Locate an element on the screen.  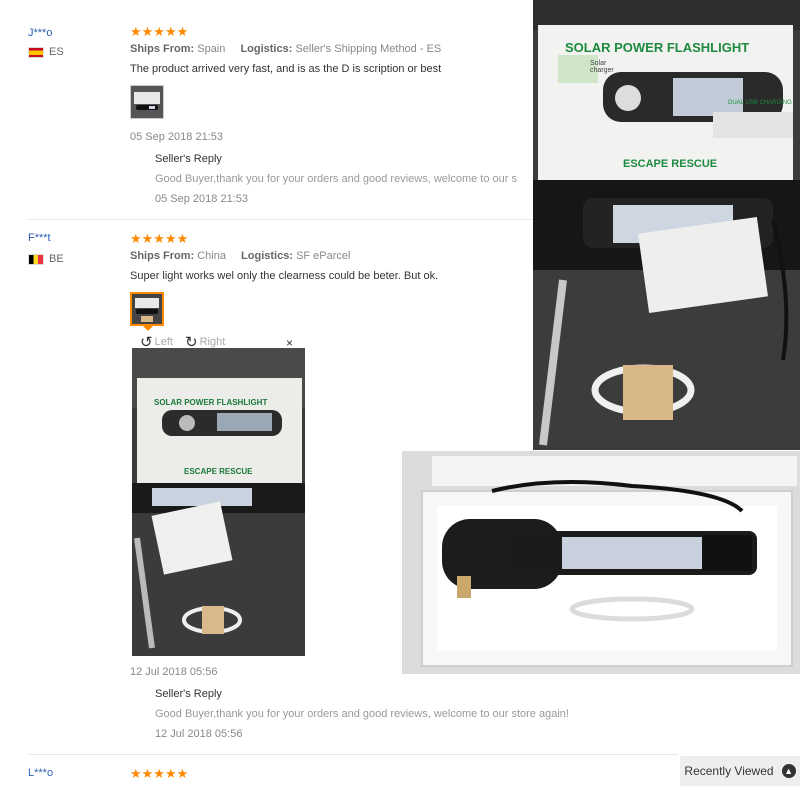
recently-viewed-button: Recently Viewed ▲ is located at coordinates (740, 771).